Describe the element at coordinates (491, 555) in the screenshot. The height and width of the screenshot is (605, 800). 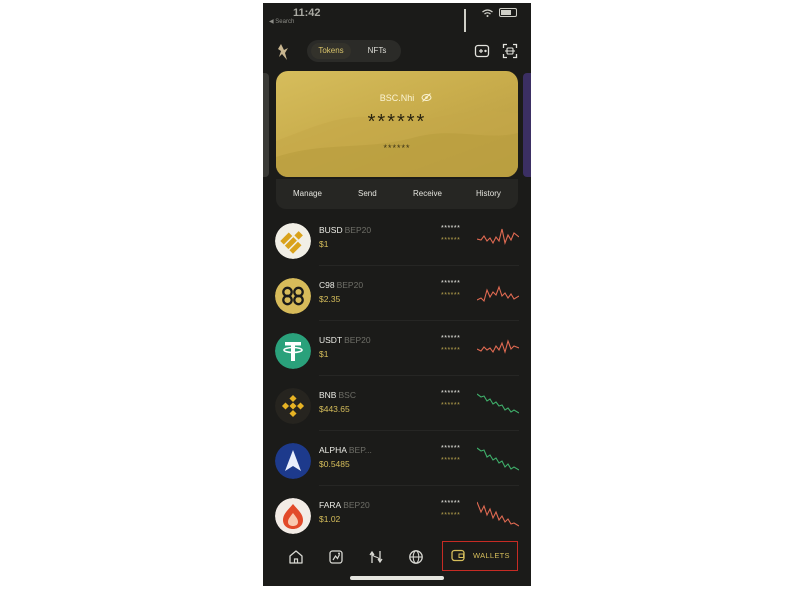
I see `wallets-tab-label: WALLETS` at that location.